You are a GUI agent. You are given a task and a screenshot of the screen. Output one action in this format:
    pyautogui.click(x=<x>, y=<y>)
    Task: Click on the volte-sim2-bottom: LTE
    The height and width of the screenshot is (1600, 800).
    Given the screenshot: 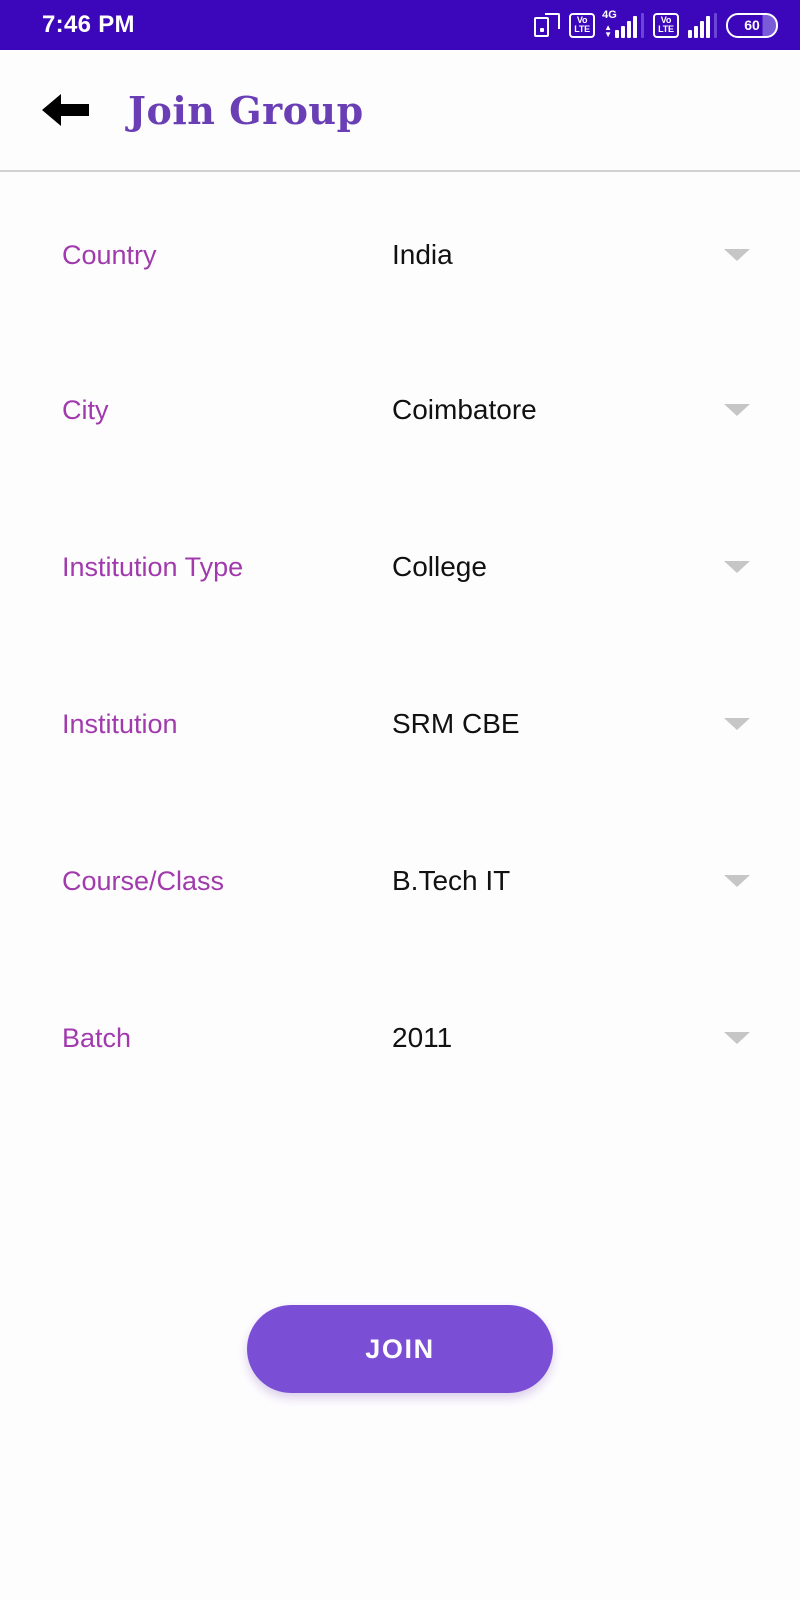 What is the action you would take?
    pyautogui.click(x=666, y=29)
    